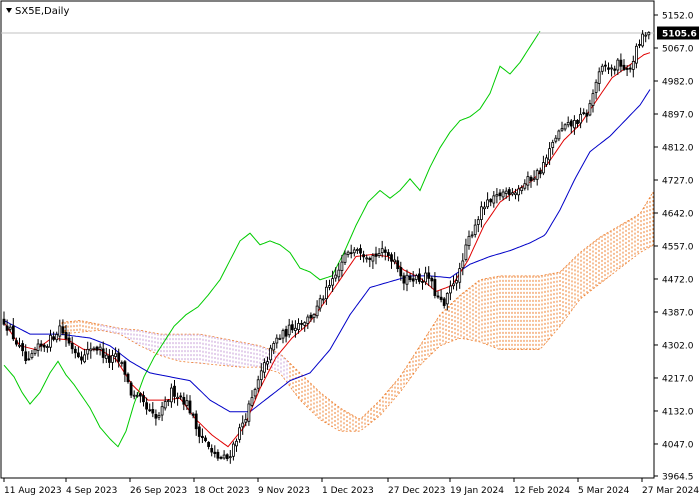 This screenshot has height=504, width=700. What do you see at coordinates (678, 82) in the screenshot?
I see `y-tick-label: 4982.0` at bounding box center [678, 82].